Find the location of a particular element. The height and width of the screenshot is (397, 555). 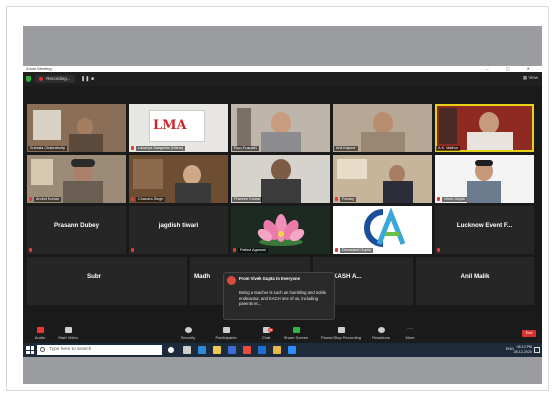

participant-name: Arvind Kumar is located at coordinates (48, 199).